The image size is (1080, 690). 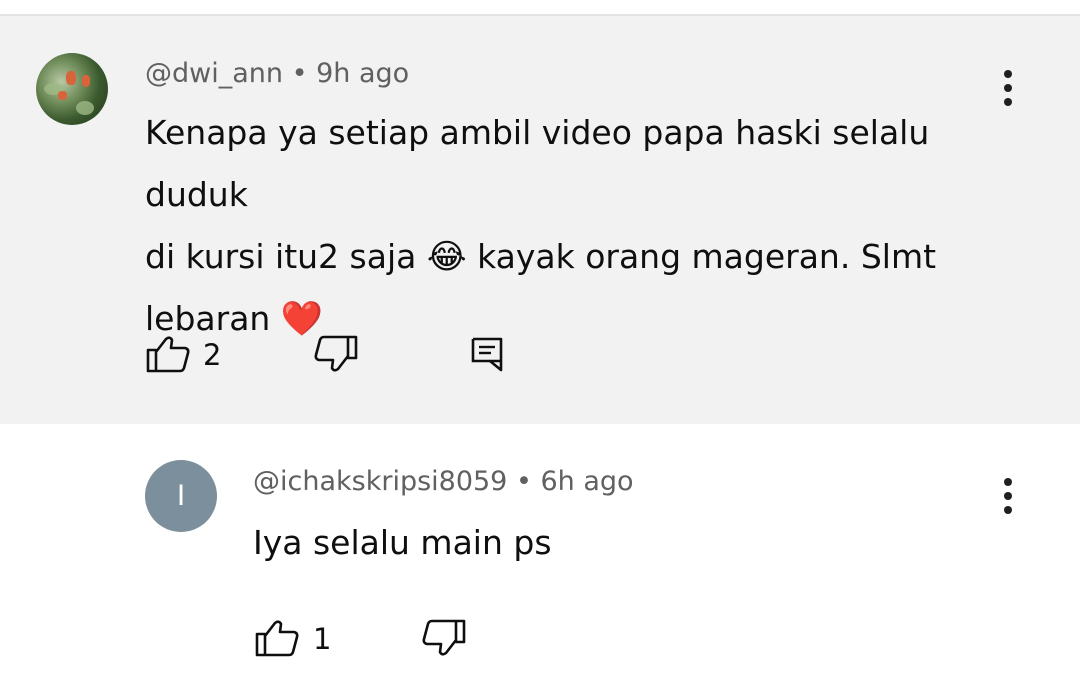 I want to click on laughing-emoji: 😂, so click(x=446, y=257).